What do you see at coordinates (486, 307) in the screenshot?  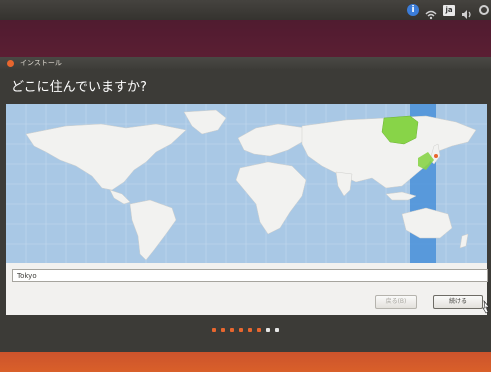 I see `mouse-cursor-icon` at bounding box center [486, 307].